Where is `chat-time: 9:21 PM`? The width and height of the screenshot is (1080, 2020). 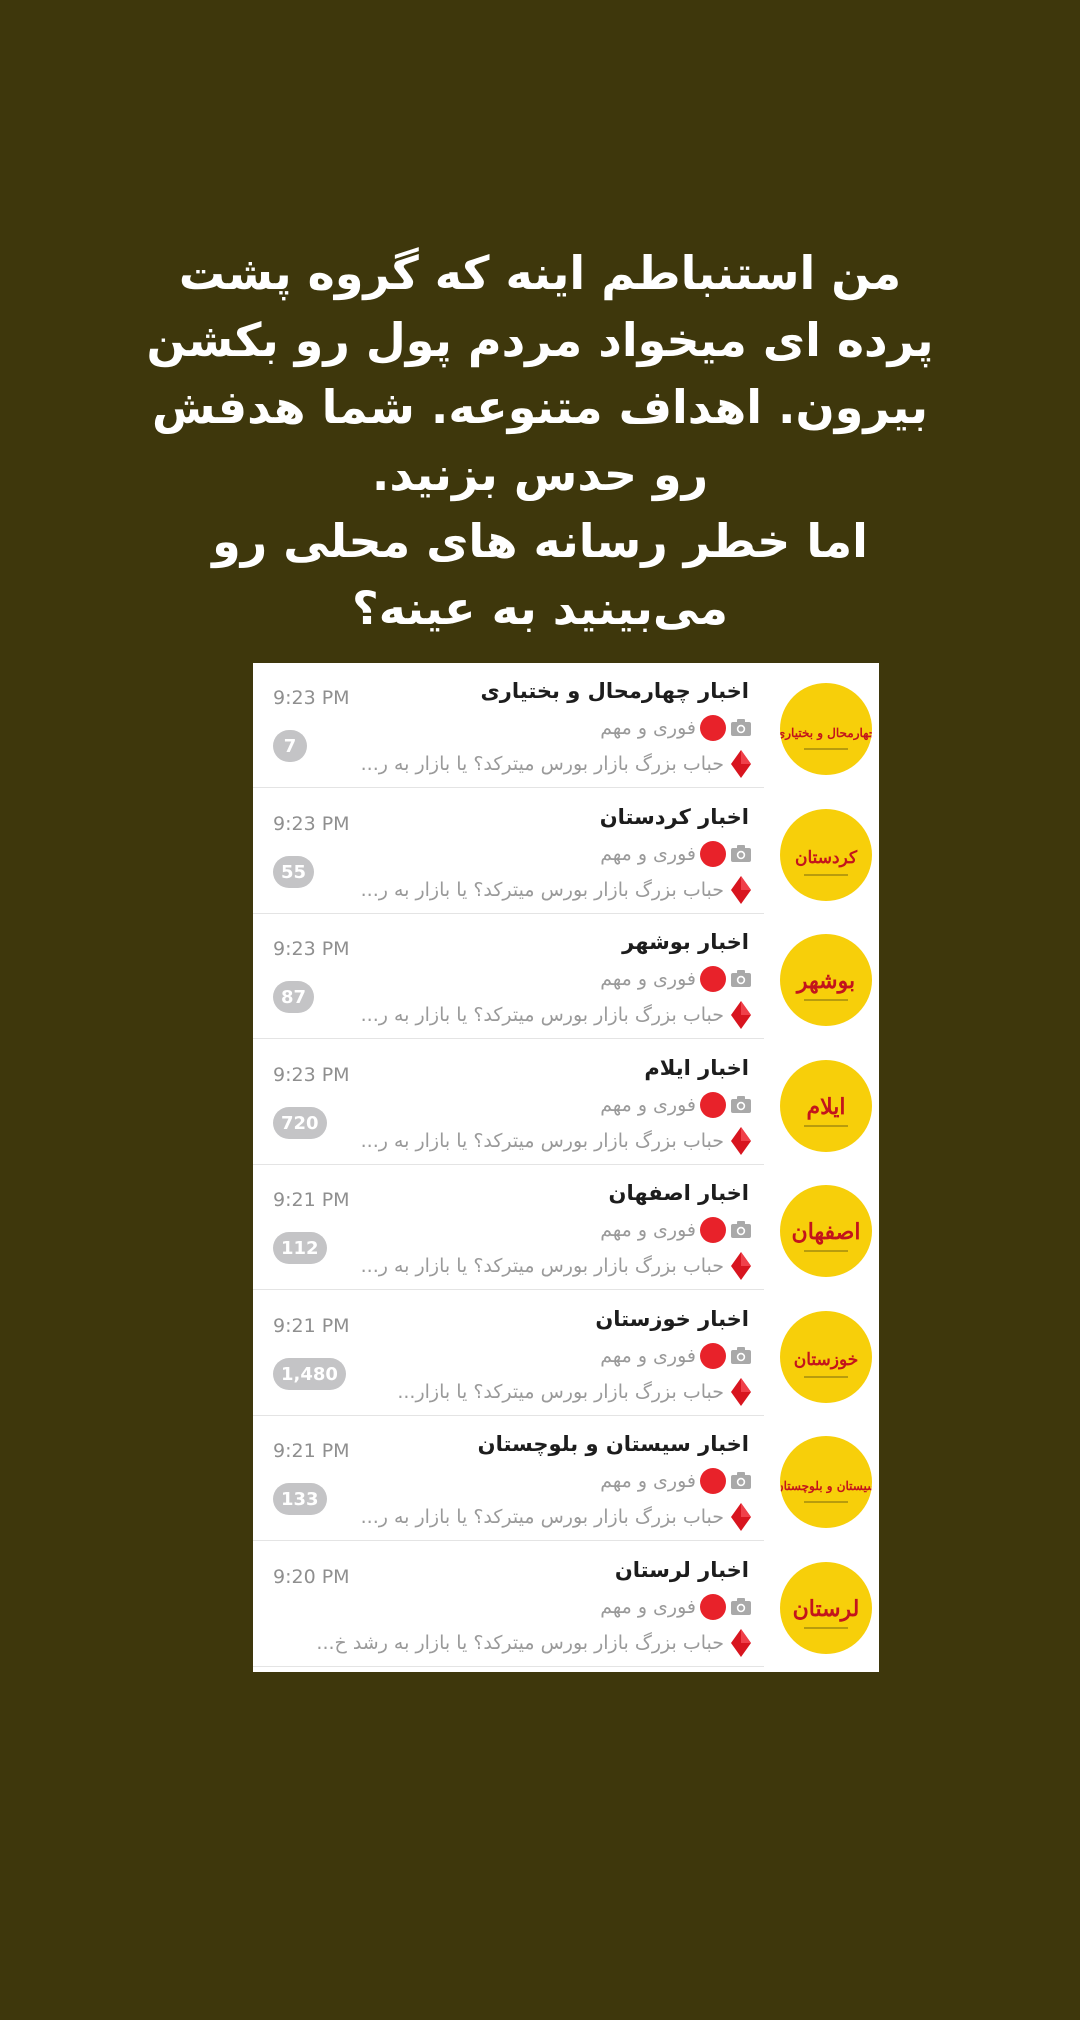 chat-time: 9:21 PM is located at coordinates (311, 1326).